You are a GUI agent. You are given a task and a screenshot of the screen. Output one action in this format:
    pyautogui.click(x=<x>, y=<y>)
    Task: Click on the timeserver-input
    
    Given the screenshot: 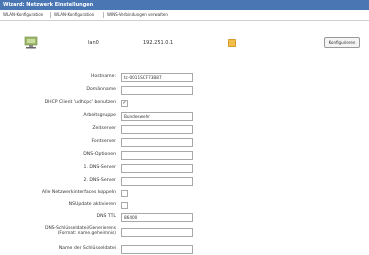 What is the action you would take?
    pyautogui.click(x=157, y=129)
    